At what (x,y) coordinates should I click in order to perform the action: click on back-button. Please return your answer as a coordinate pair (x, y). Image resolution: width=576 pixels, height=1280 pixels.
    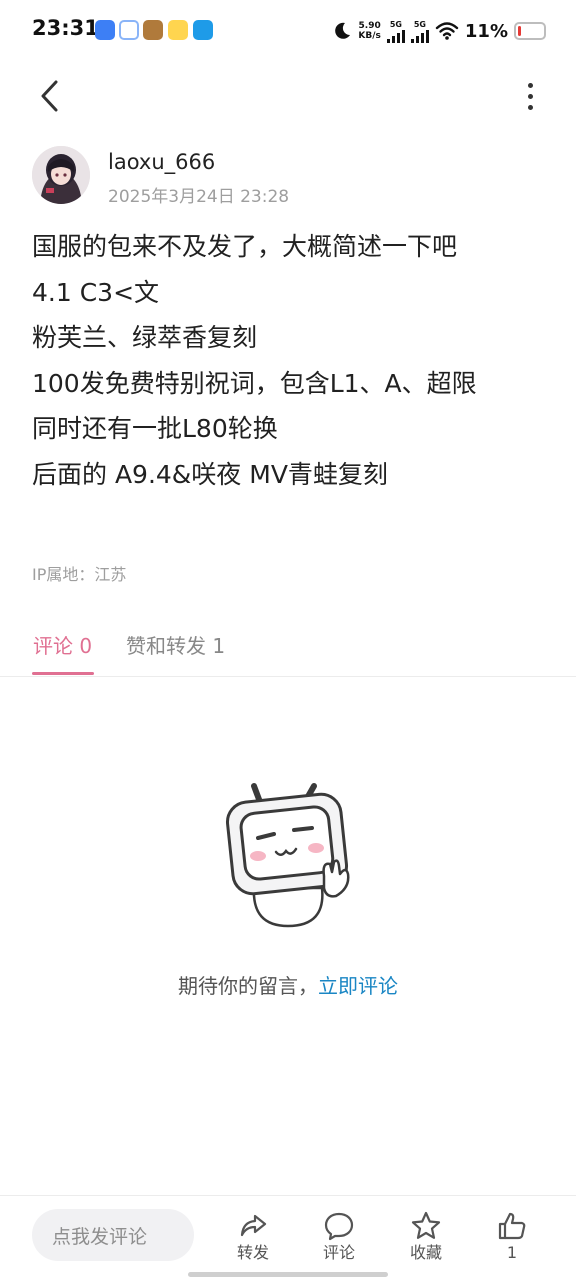
    Looking at the image, I should click on (50, 96).